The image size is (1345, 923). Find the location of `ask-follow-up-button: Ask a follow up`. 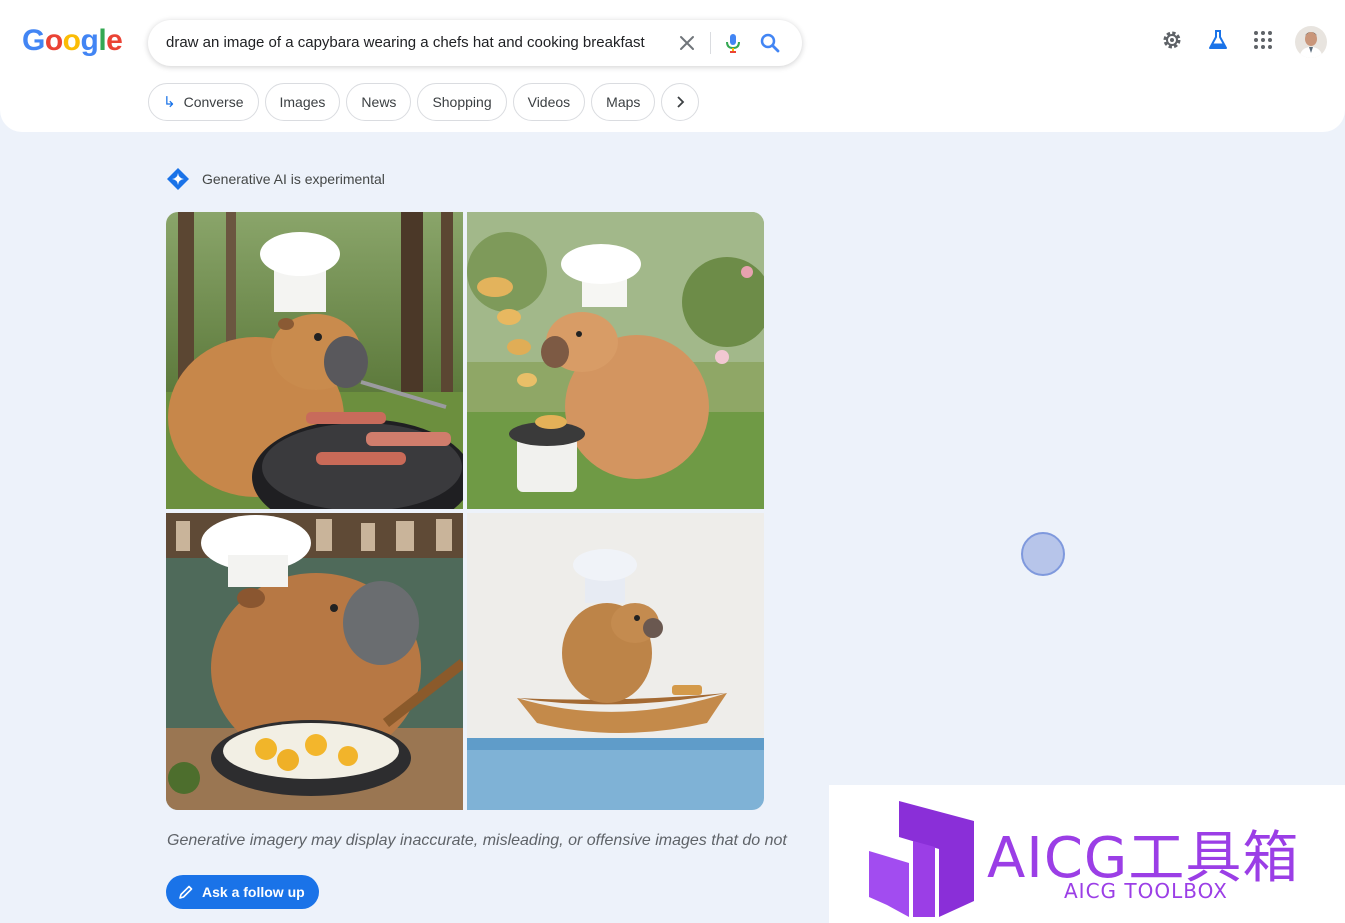

ask-follow-up-button: Ask a follow up is located at coordinates (242, 892).